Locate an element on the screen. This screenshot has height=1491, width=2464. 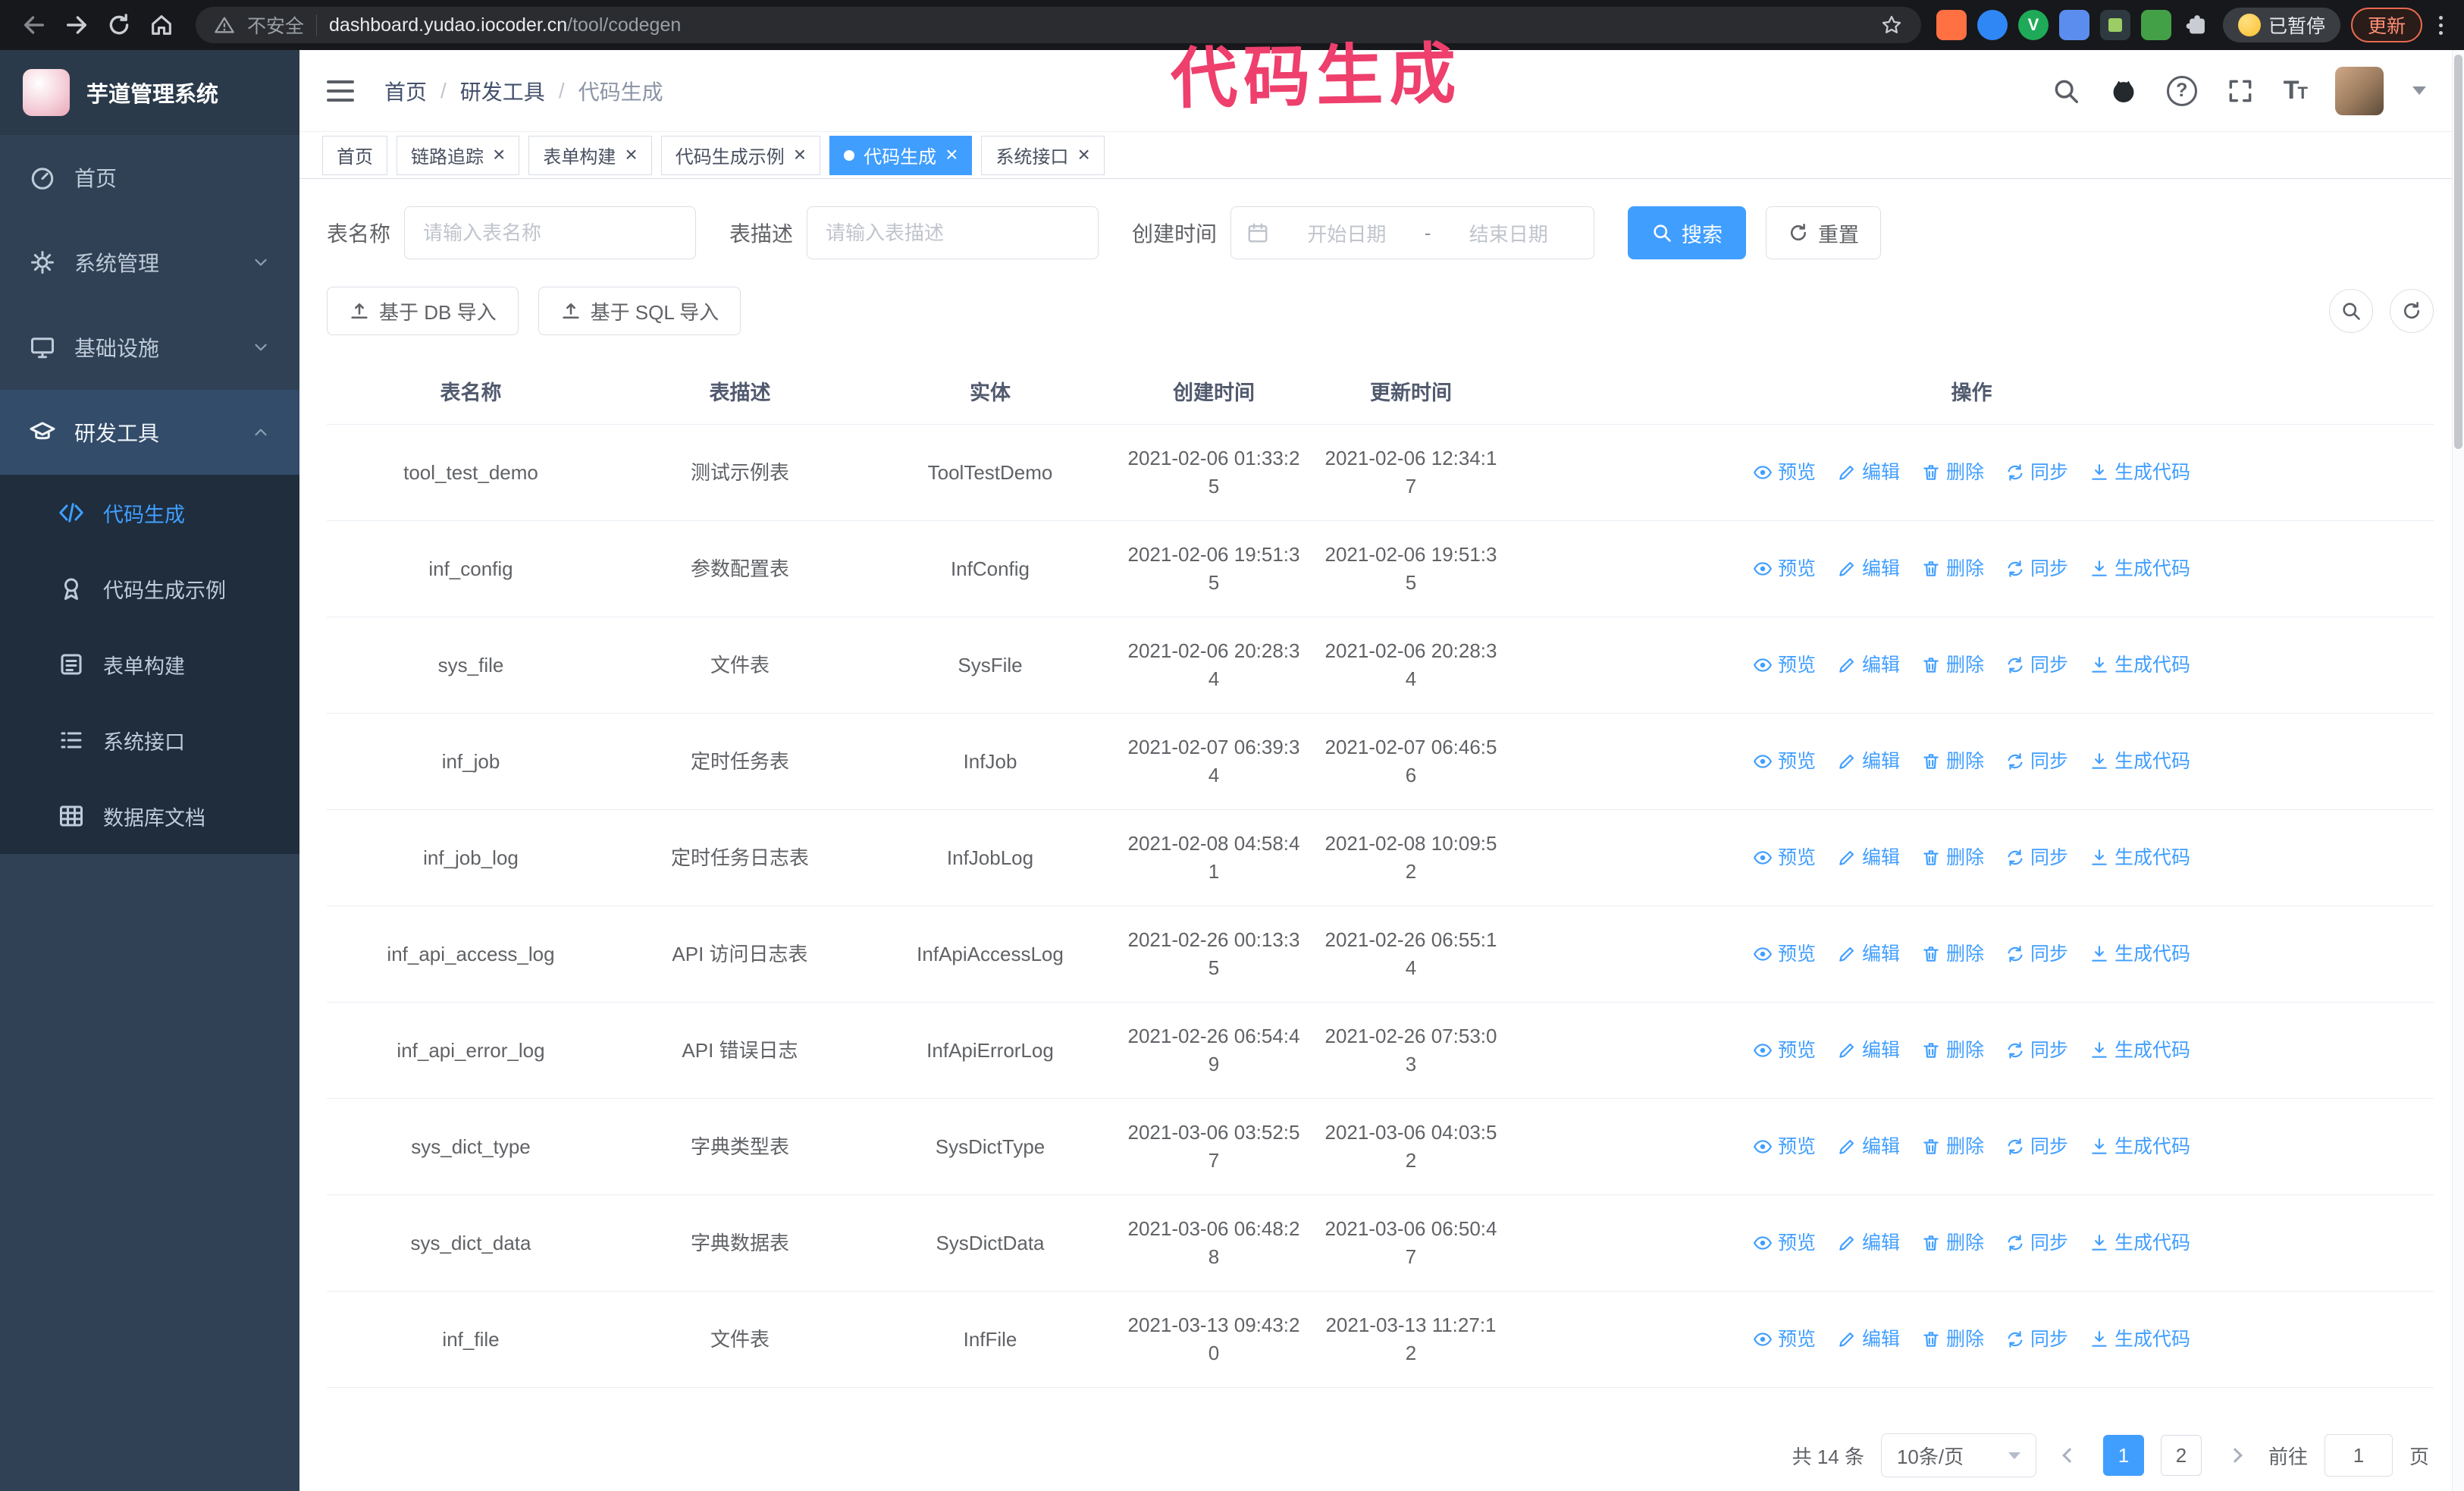
reset-button: 重置 is located at coordinates (1824, 232).